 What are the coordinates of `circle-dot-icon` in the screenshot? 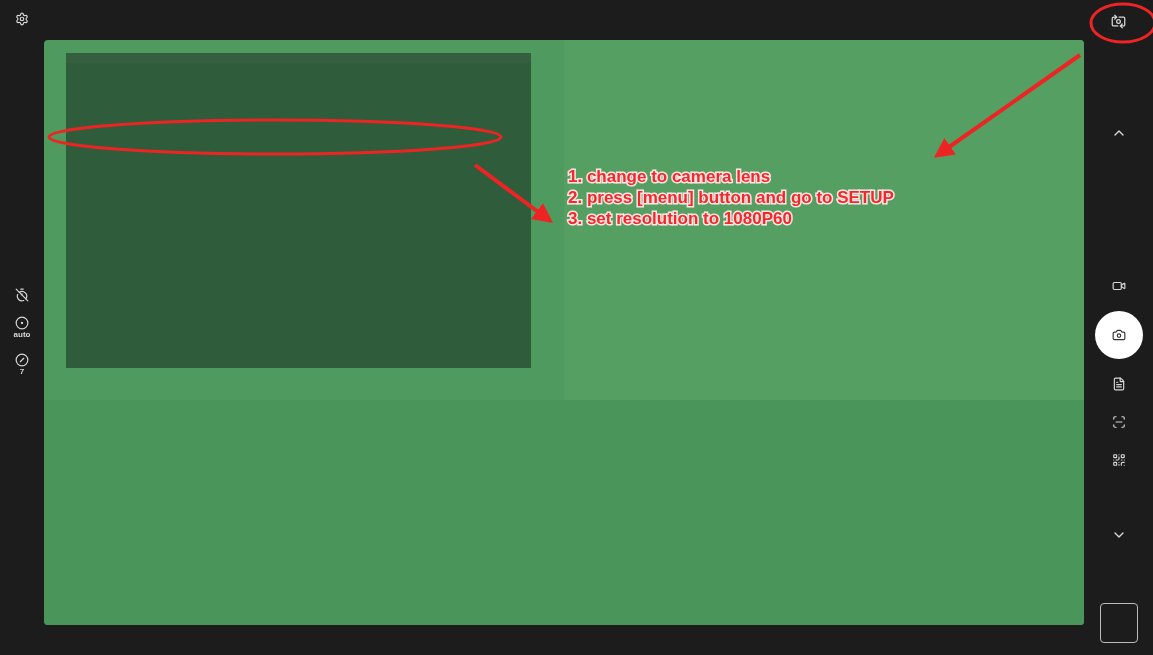 It's located at (22, 323).